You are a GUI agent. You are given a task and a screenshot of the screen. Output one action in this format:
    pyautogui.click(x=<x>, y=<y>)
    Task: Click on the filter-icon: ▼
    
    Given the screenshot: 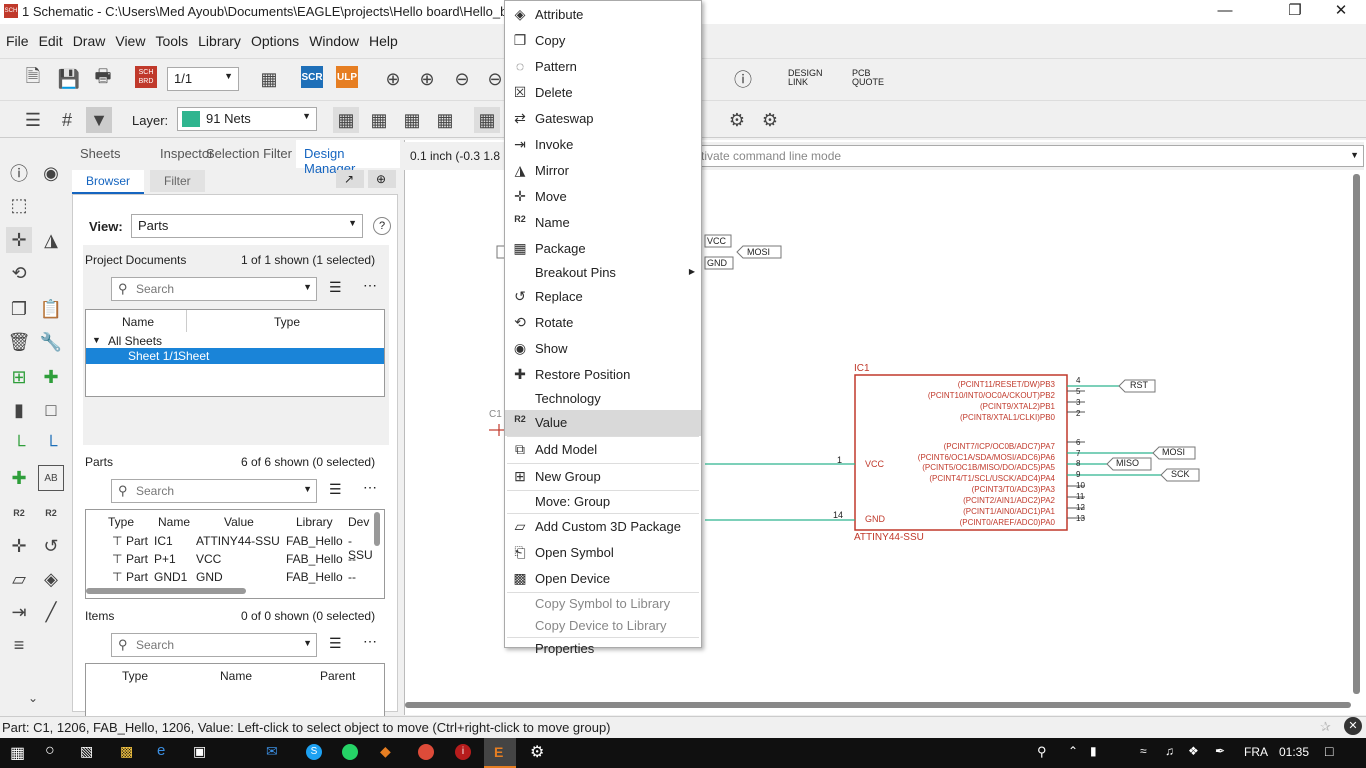 What is the action you would take?
    pyautogui.click(x=99, y=120)
    